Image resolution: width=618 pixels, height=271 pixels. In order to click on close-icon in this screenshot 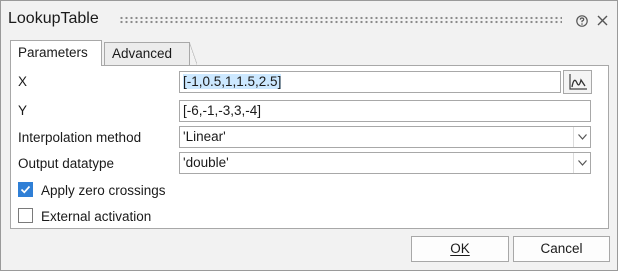, I will do `click(602, 20)`.